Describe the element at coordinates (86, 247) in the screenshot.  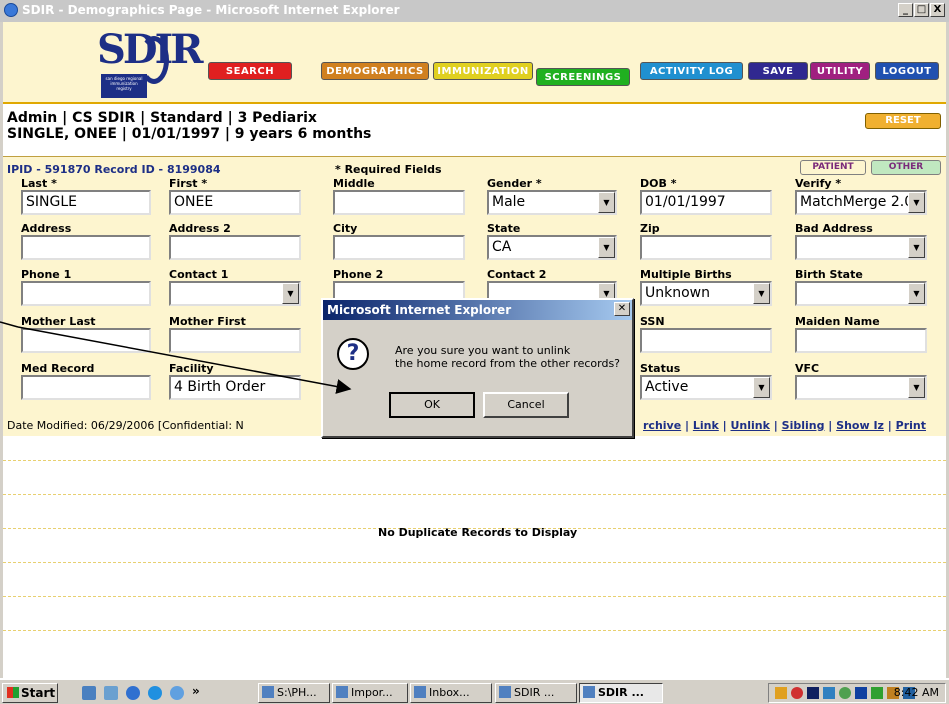
I see `address-input` at that location.